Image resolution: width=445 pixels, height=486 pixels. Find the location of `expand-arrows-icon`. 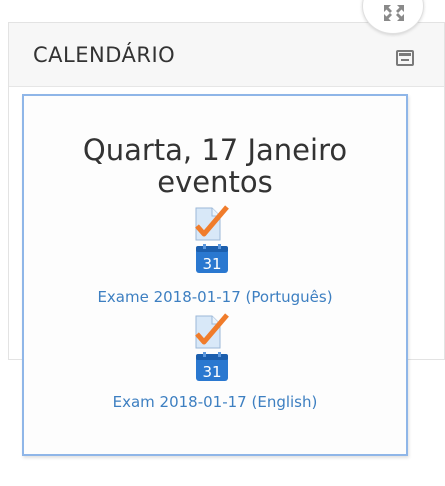

expand-arrows-icon is located at coordinates (394, 13).